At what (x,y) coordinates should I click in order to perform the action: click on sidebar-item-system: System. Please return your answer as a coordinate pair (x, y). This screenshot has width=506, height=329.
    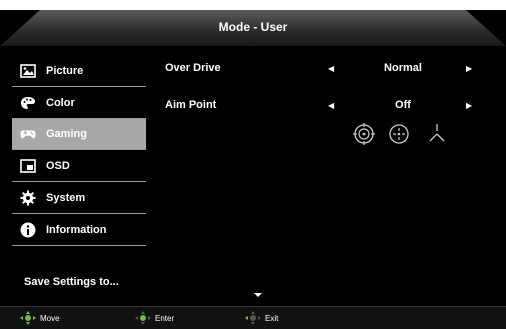
    Looking at the image, I should click on (79, 198).